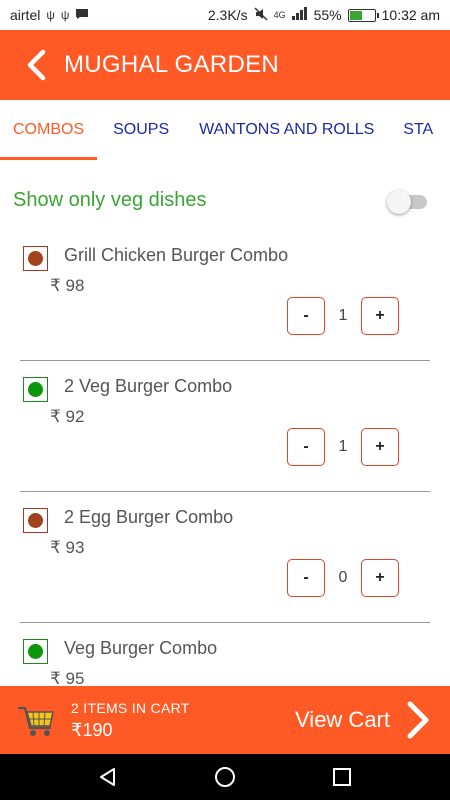 This screenshot has width=450, height=800. Describe the element at coordinates (225, 557) in the screenshot. I see `menu-item: 2 Egg Burger Combo ₹ 93 - 0 +` at that location.